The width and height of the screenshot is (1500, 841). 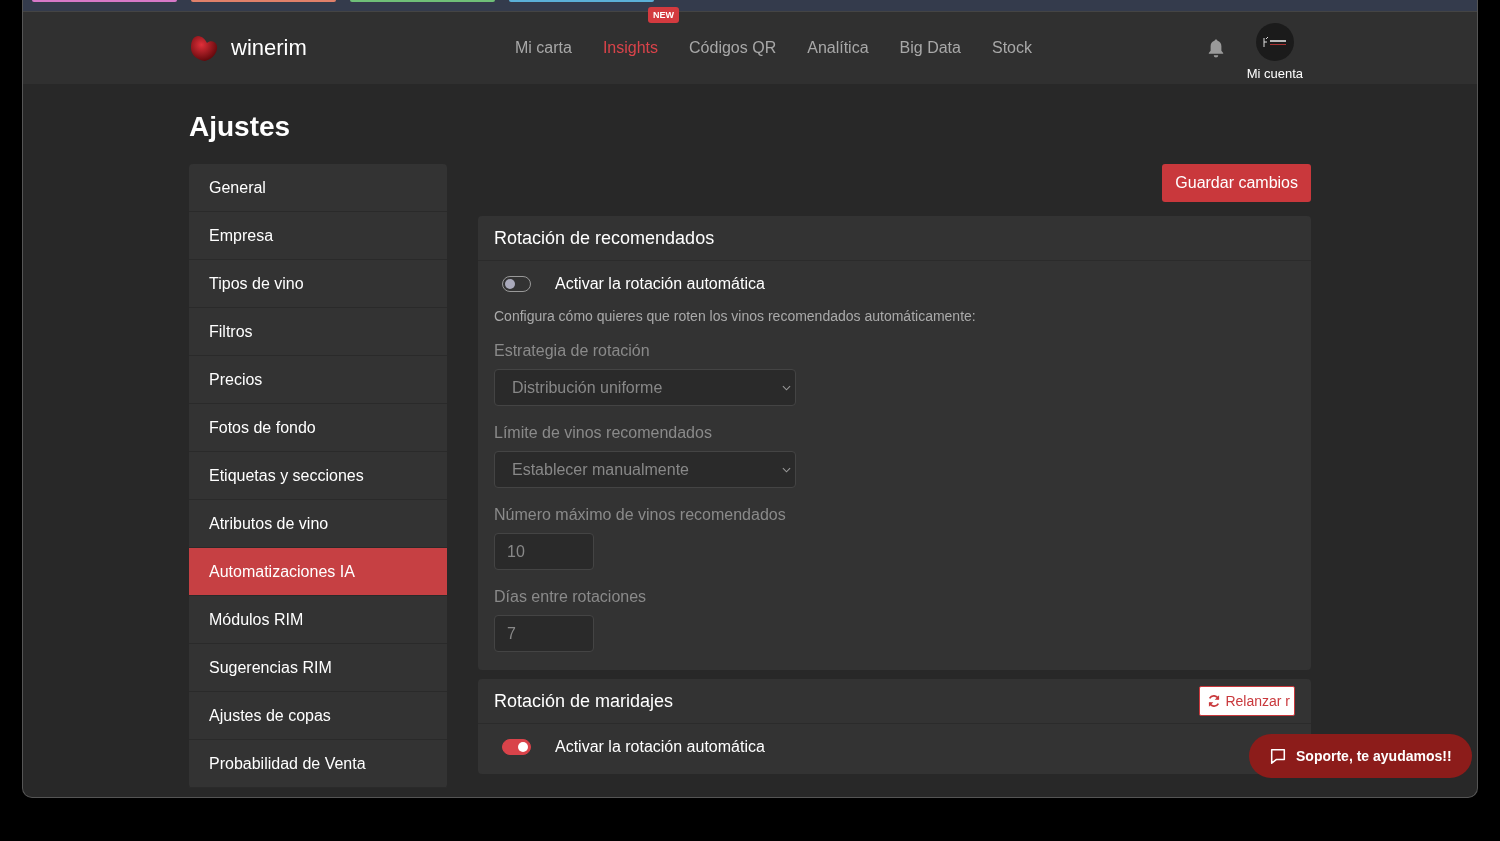 I want to click on panel-title: Rotación de recomendados, so click(x=604, y=238).